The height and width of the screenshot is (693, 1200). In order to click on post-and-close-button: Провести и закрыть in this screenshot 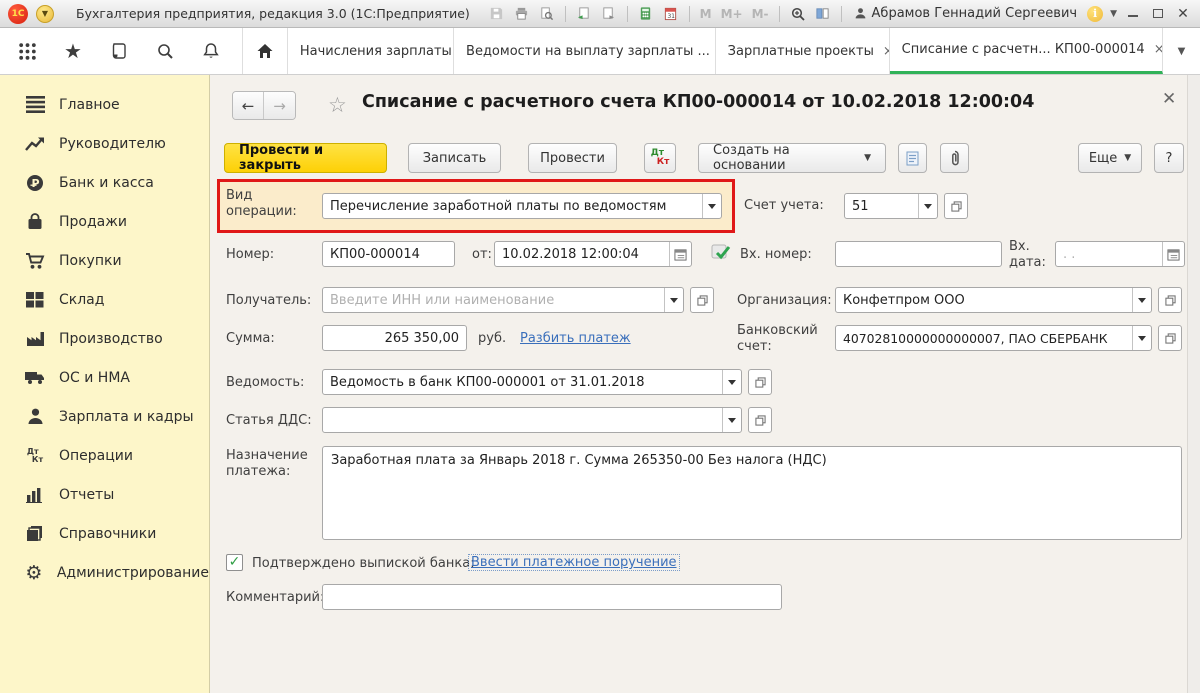, I will do `click(305, 158)`.